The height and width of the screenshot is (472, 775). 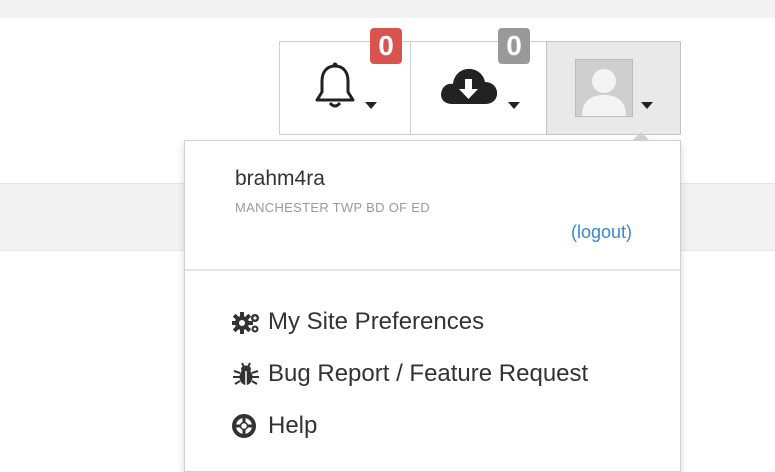 I want to click on logout-link: (logout), so click(x=601, y=232).